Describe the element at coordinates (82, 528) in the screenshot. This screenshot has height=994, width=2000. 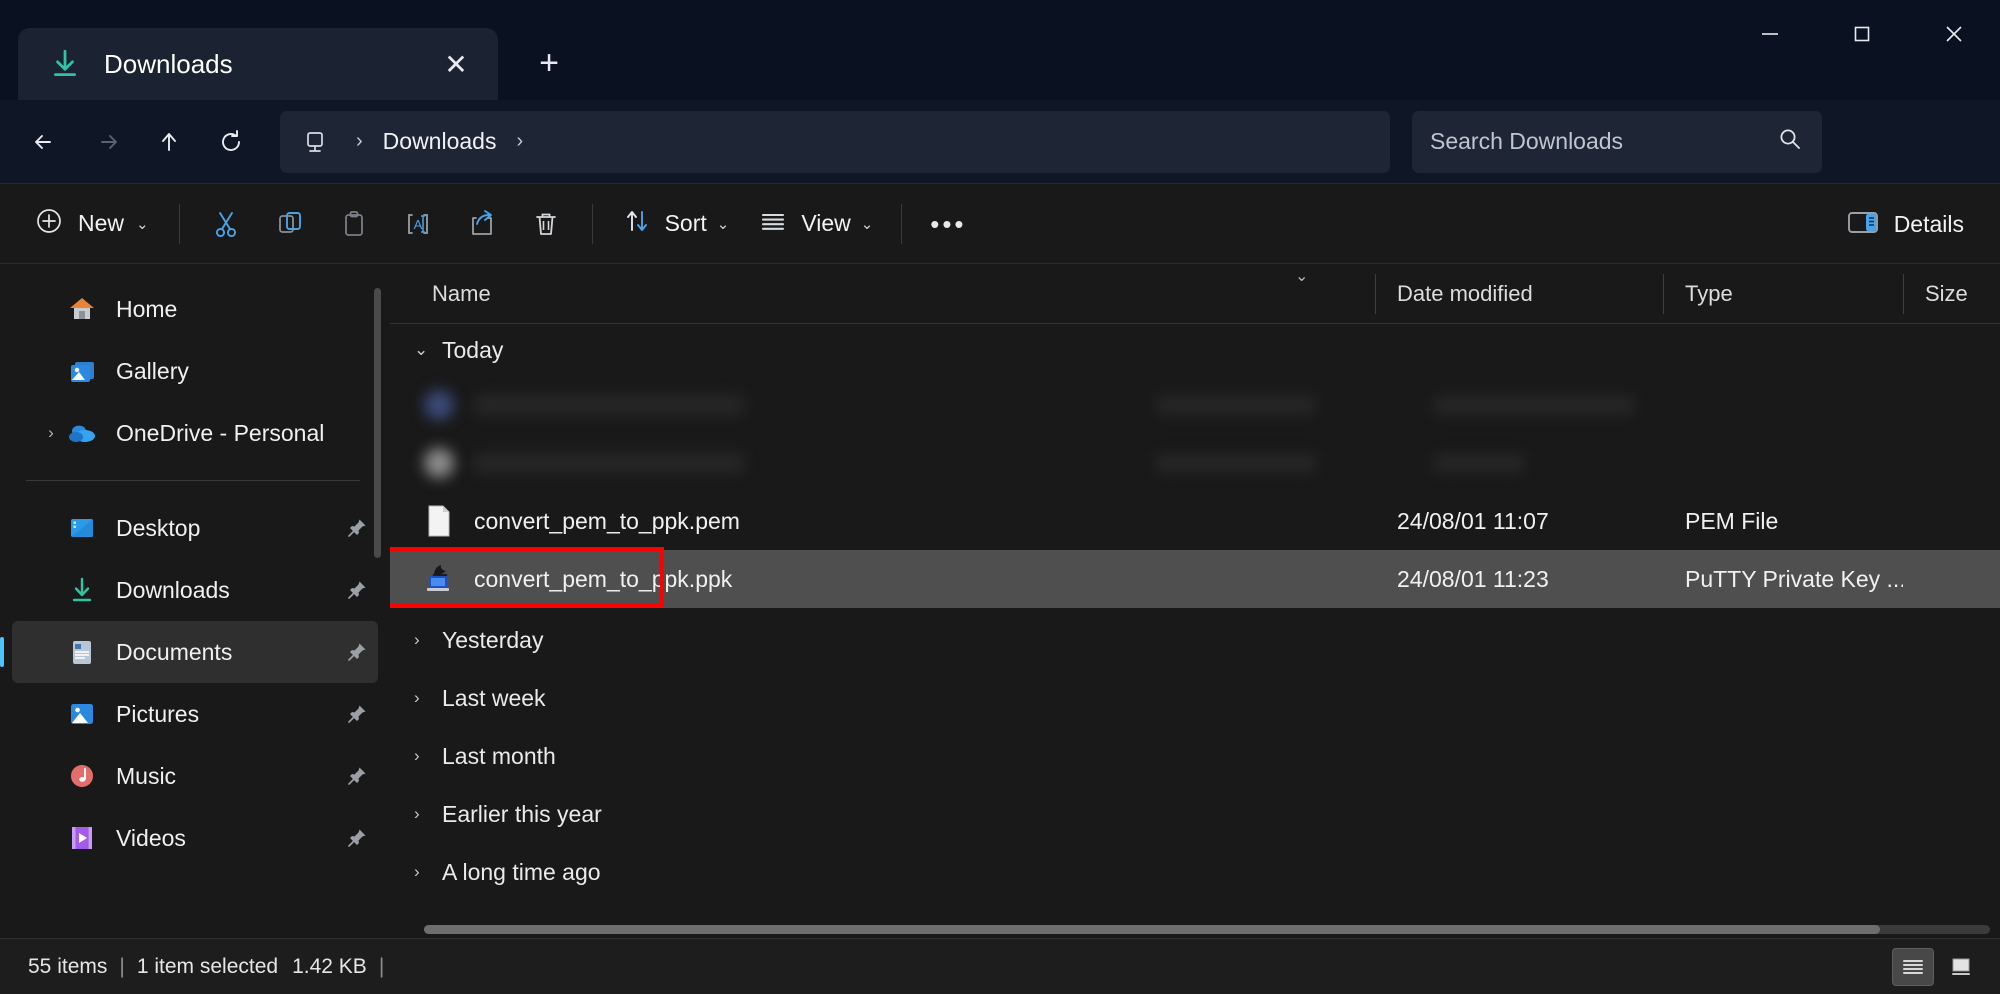
I see `desktop-icon` at that location.